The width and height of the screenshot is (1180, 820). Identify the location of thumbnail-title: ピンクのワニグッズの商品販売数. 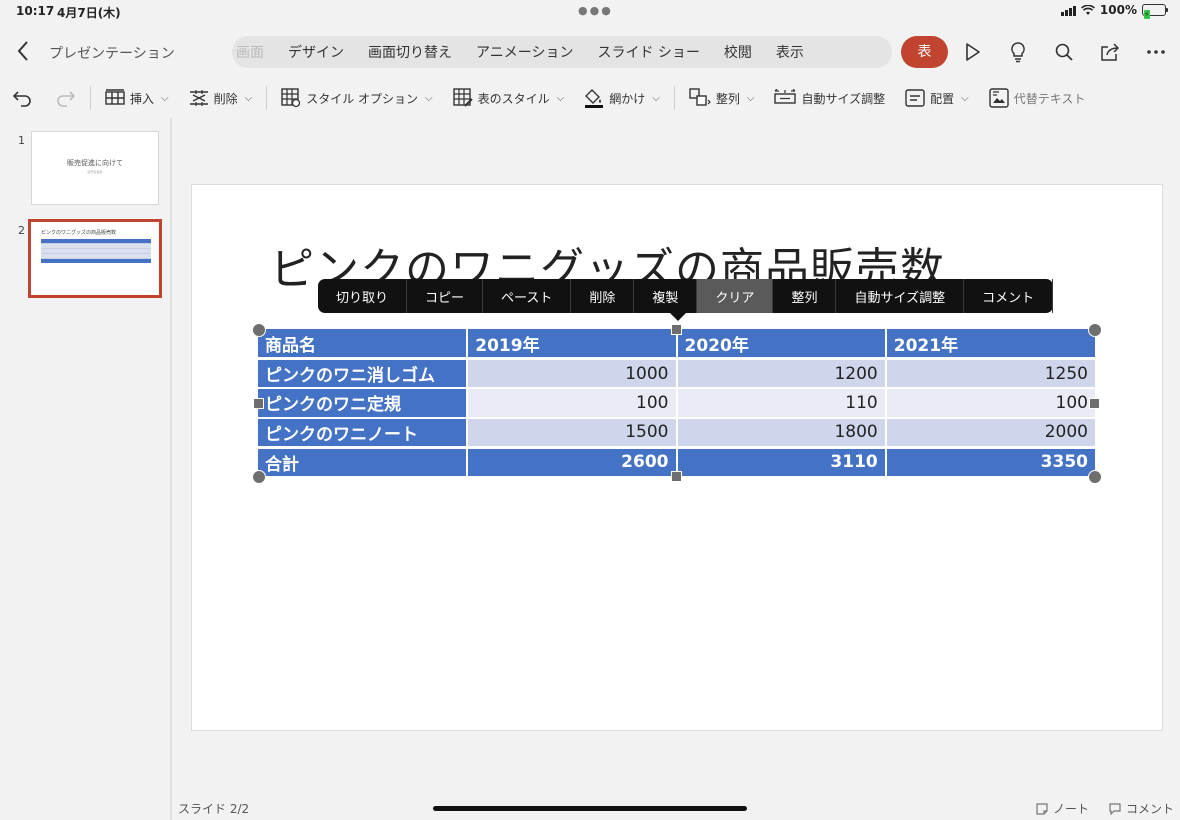
(79, 233).